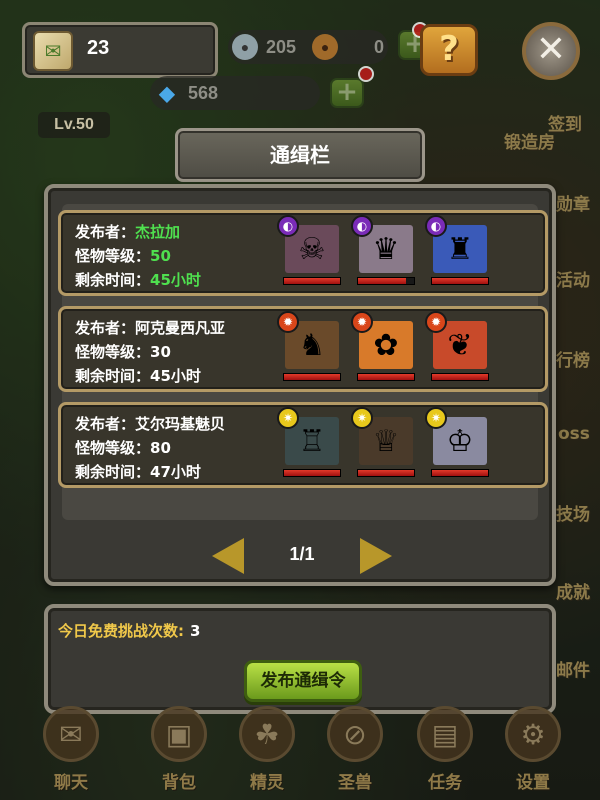 The width and height of the screenshot is (600, 800). Describe the element at coordinates (573, 281) in the screenshot. I see `side-menu-events: 活动` at that location.